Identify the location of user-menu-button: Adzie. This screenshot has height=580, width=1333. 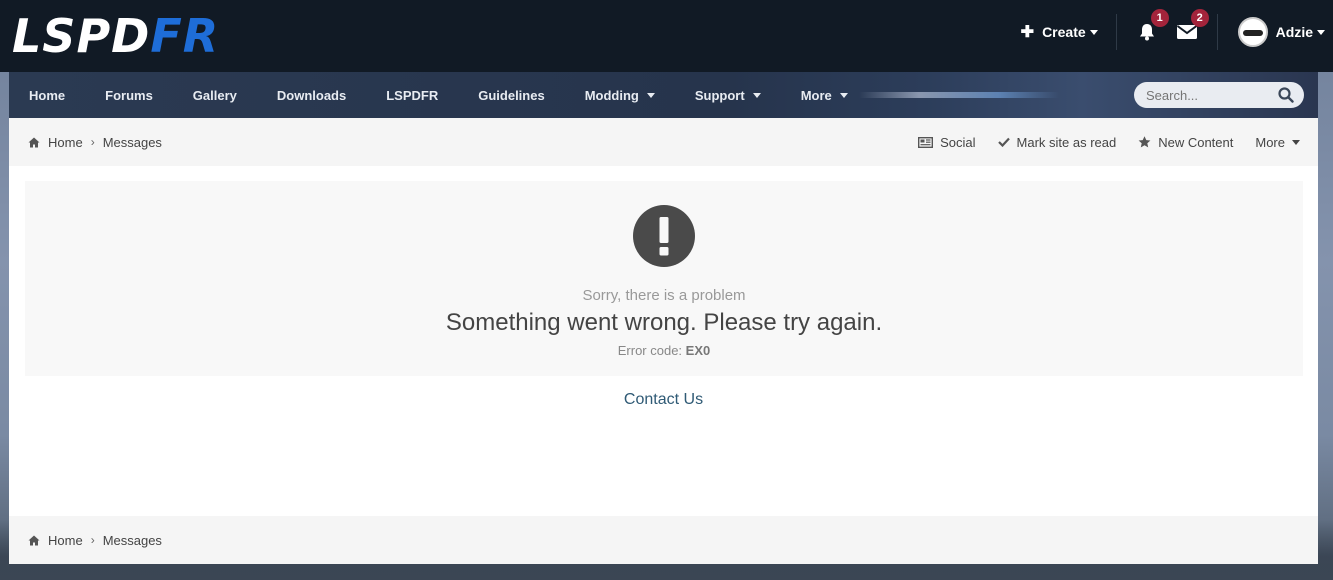
(1281, 32).